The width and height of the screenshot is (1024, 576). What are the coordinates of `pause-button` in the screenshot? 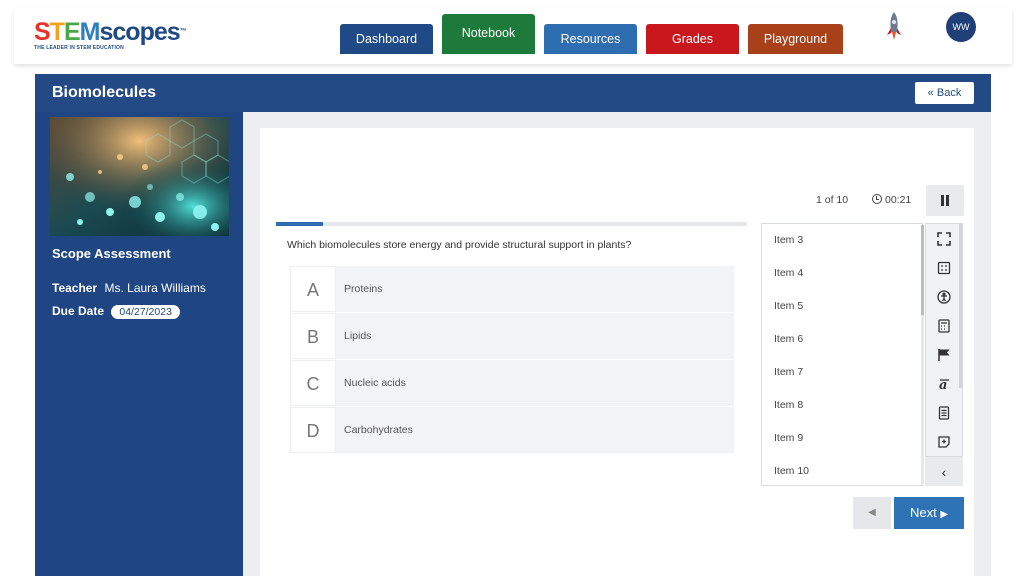 It's located at (945, 200).